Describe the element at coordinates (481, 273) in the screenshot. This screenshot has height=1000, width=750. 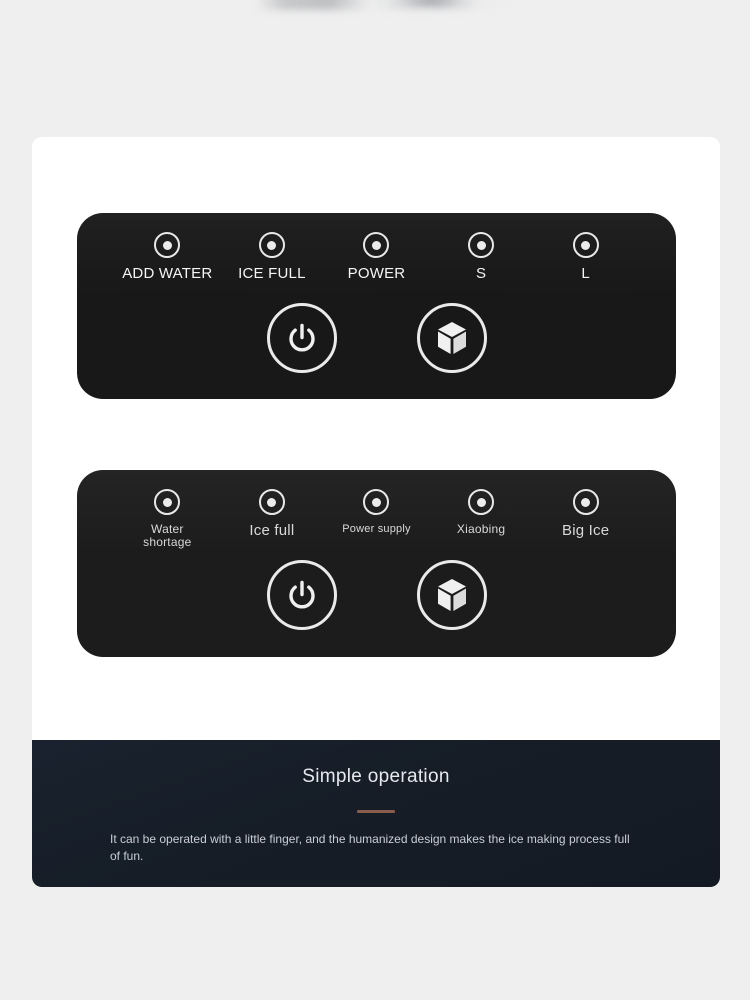
I see `indicator-label: S` at that location.